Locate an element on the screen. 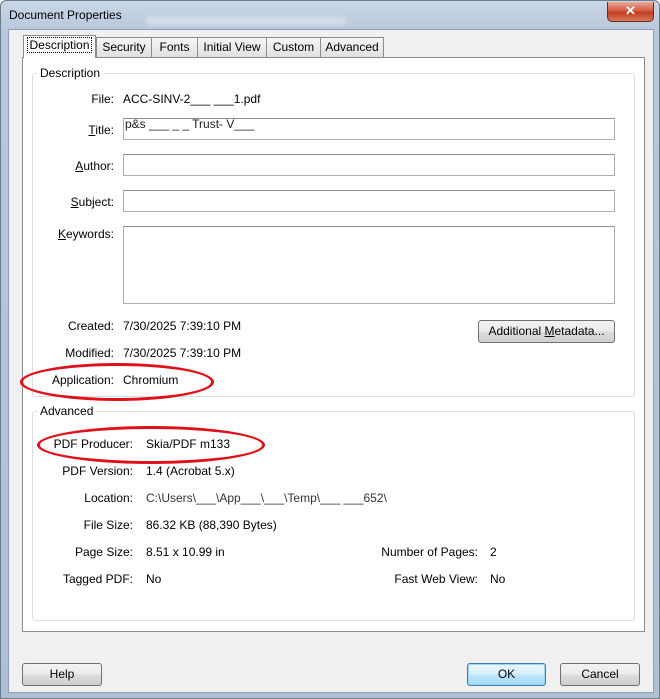 The height and width of the screenshot is (699, 660). tab-initial-view: Initial View is located at coordinates (232, 47).